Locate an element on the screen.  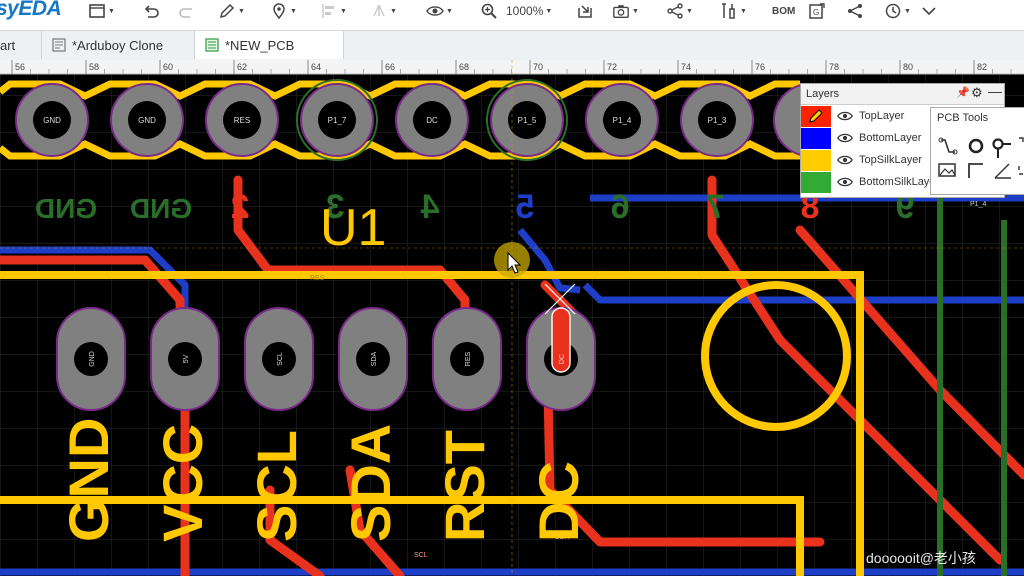
history-button: ▼ is located at coordinates (897, 11).